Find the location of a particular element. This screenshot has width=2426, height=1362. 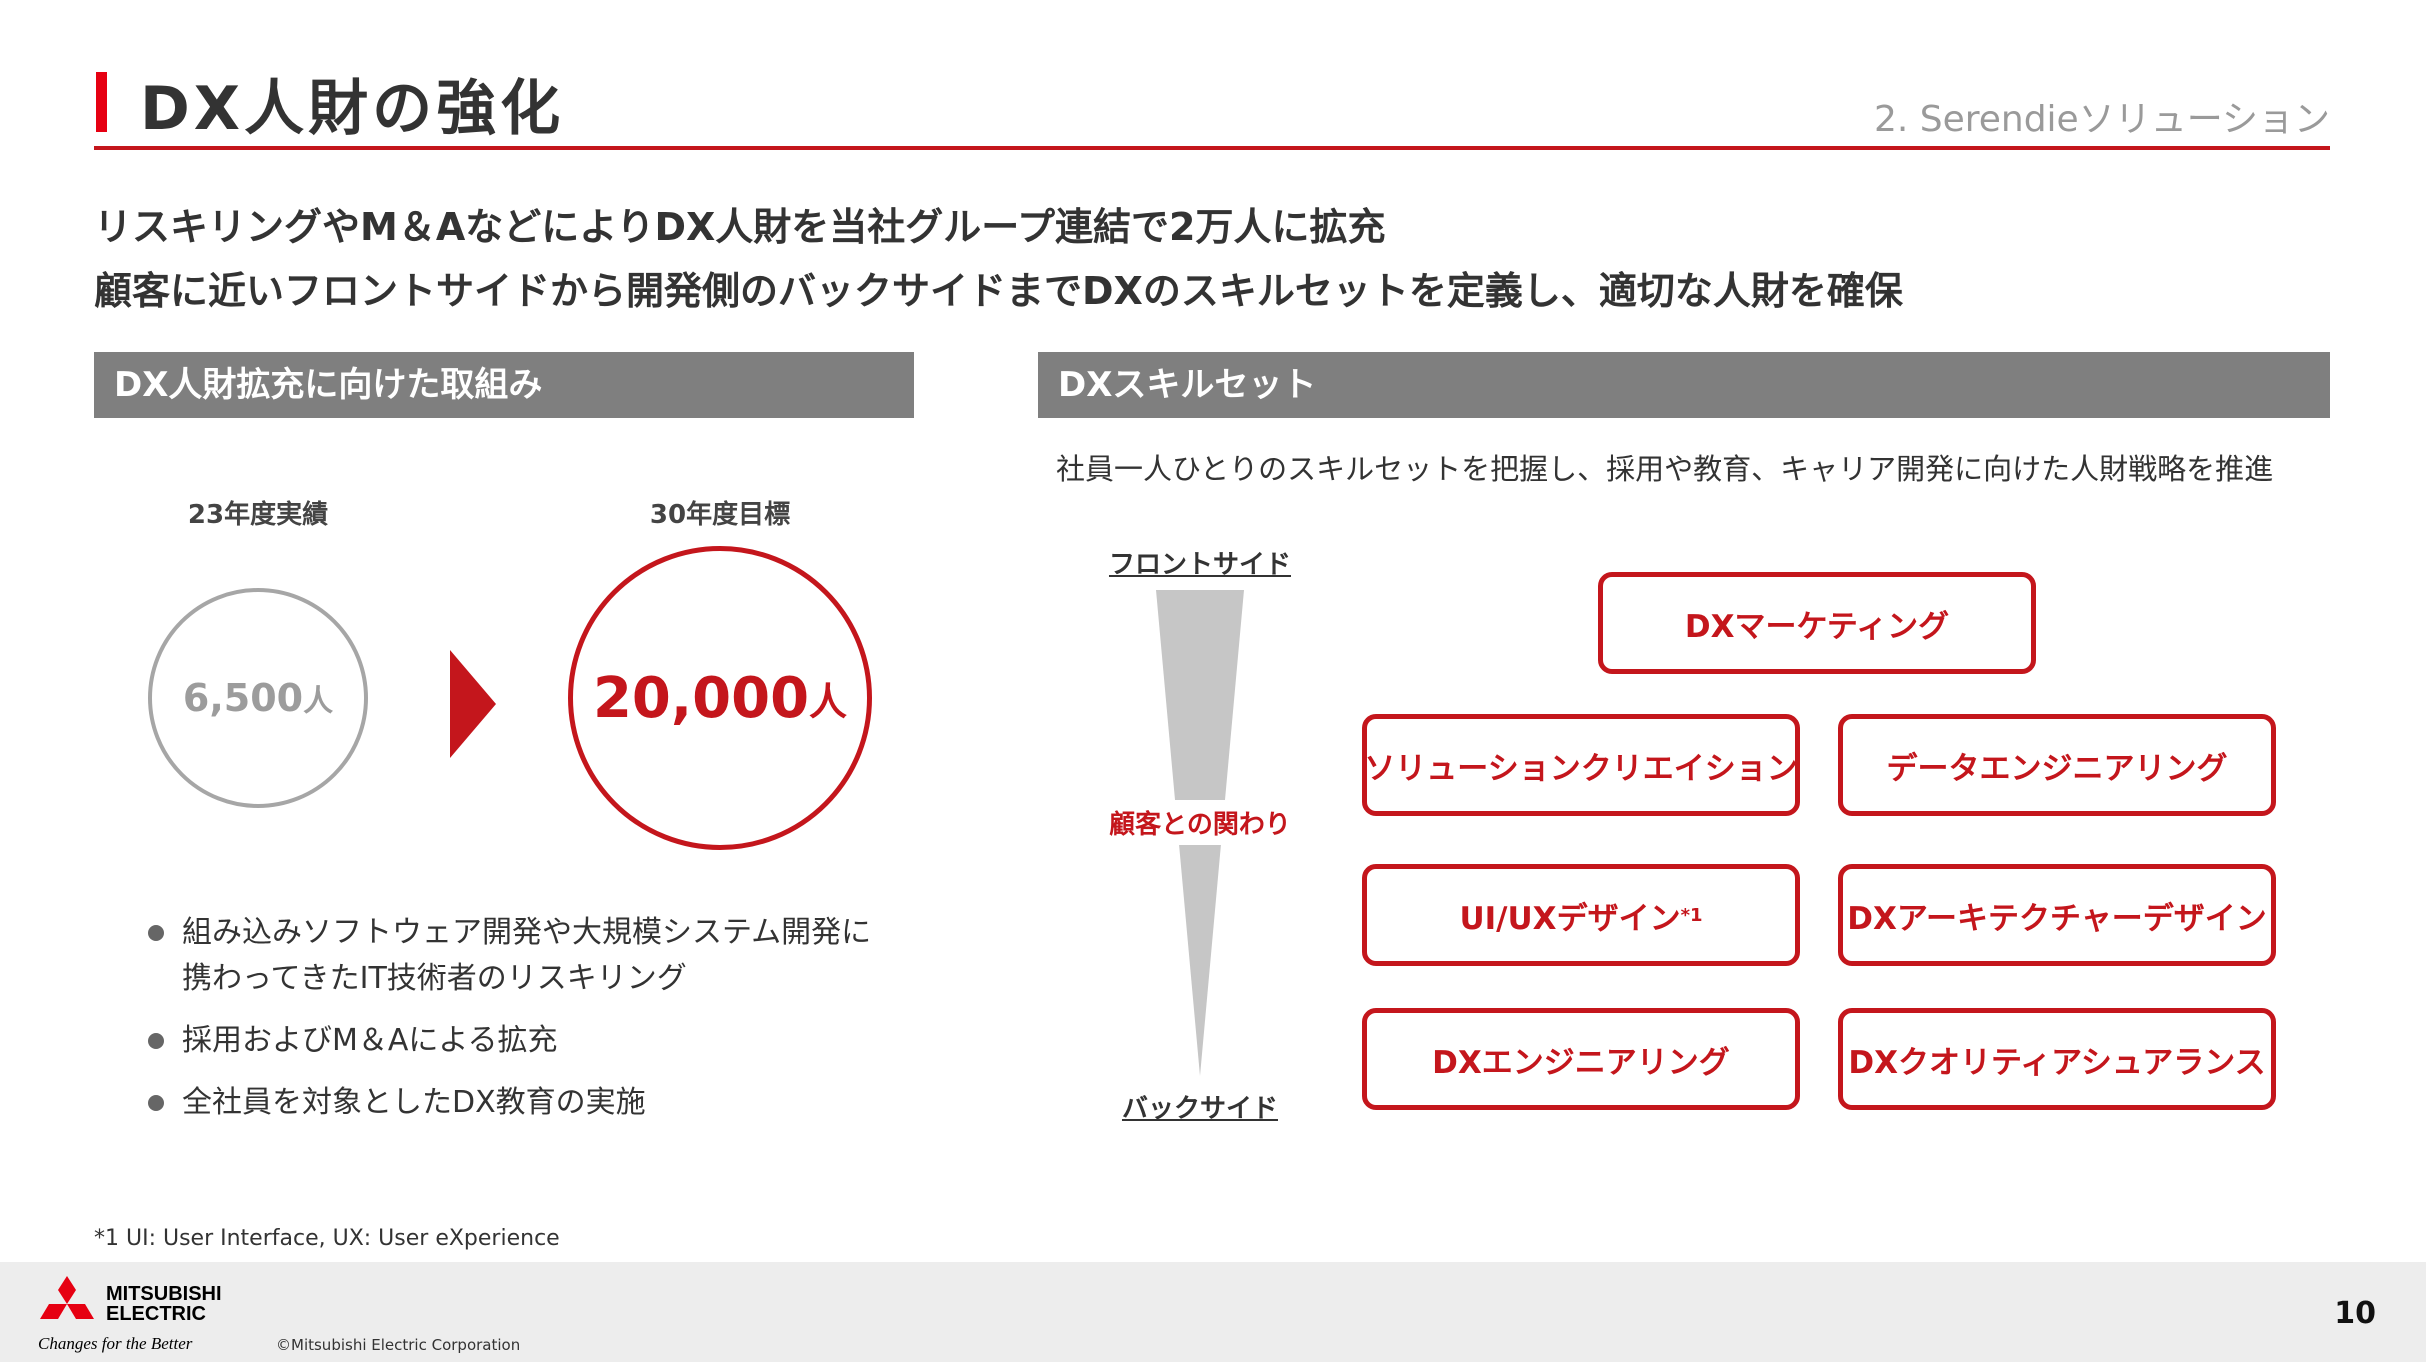

skill-solution-creation: ソリューションクリエイション is located at coordinates (1581, 765).